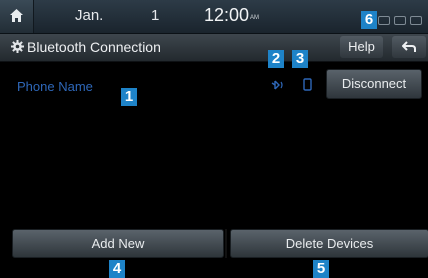 This screenshot has height=278, width=428. Describe the element at coordinates (129, 97) in the screenshot. I see `callout-1: 1` at that location.